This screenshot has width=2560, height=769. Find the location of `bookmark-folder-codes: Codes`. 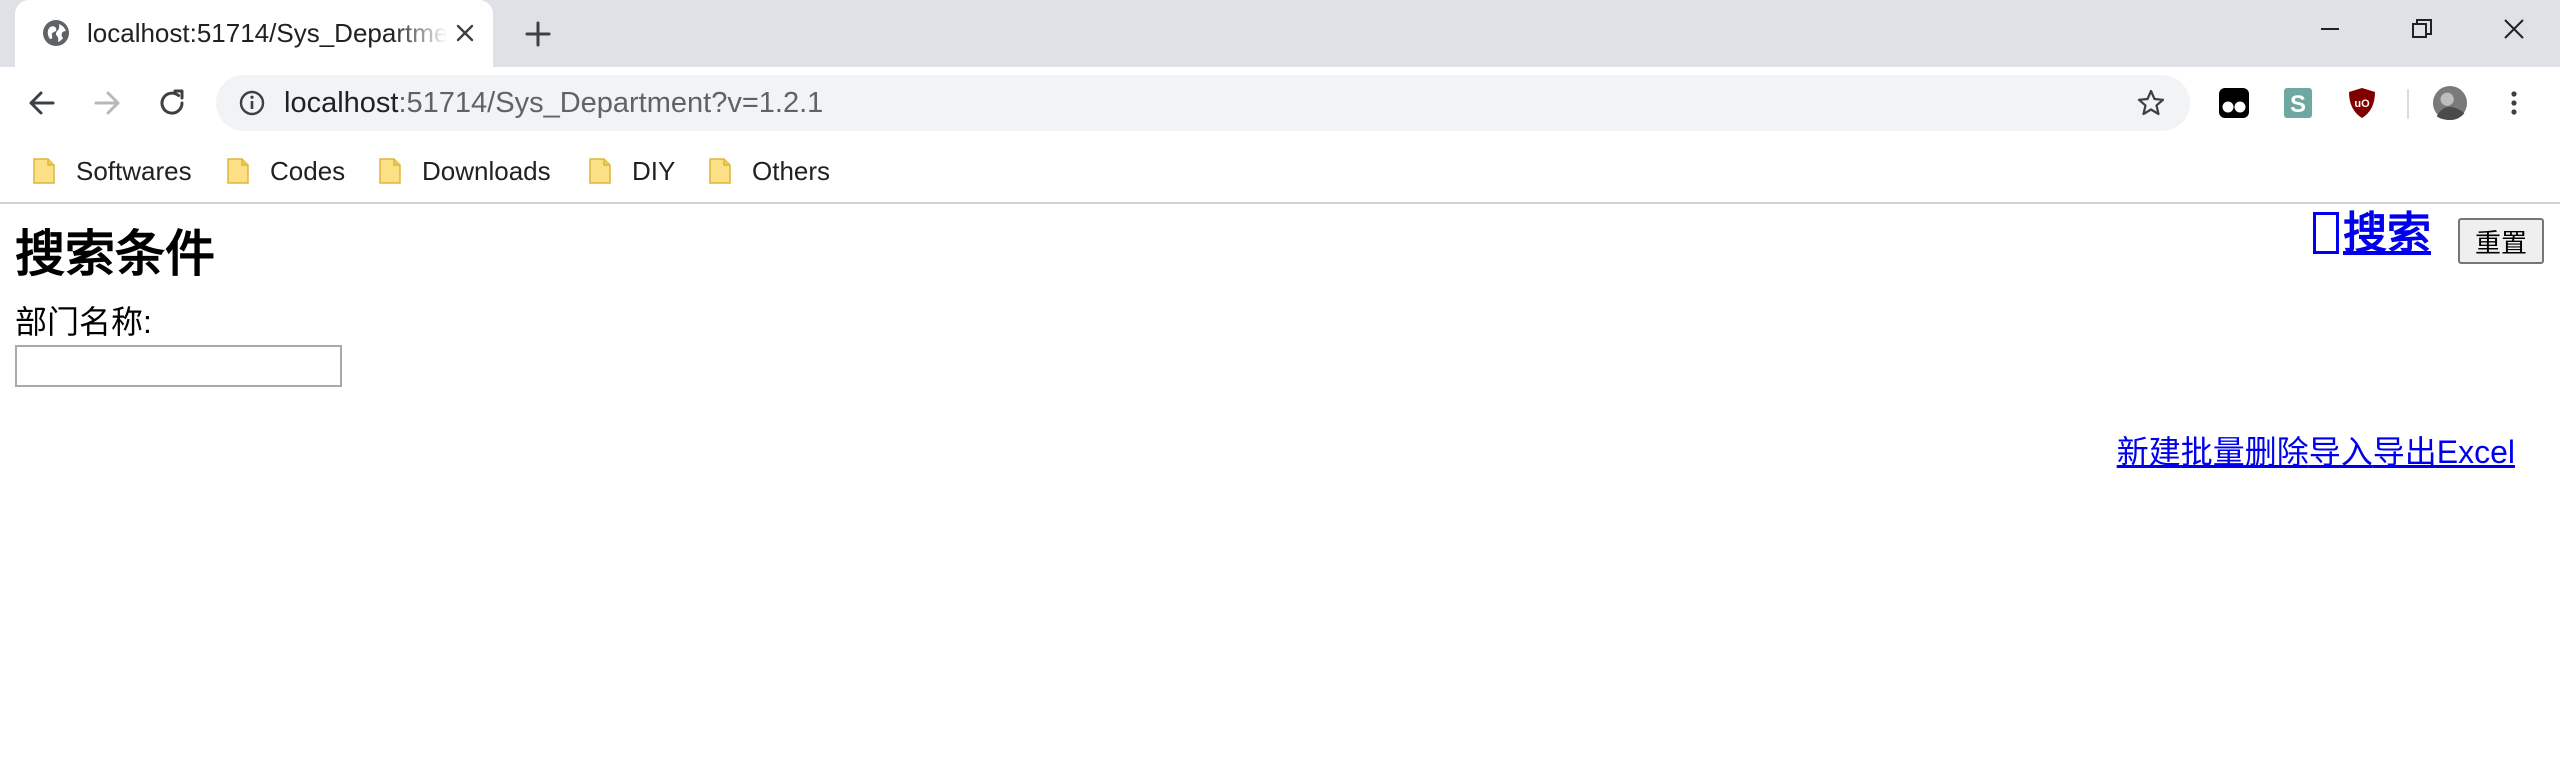

bookmark-folder-codes: Codes is located at coordinates (285, 171).